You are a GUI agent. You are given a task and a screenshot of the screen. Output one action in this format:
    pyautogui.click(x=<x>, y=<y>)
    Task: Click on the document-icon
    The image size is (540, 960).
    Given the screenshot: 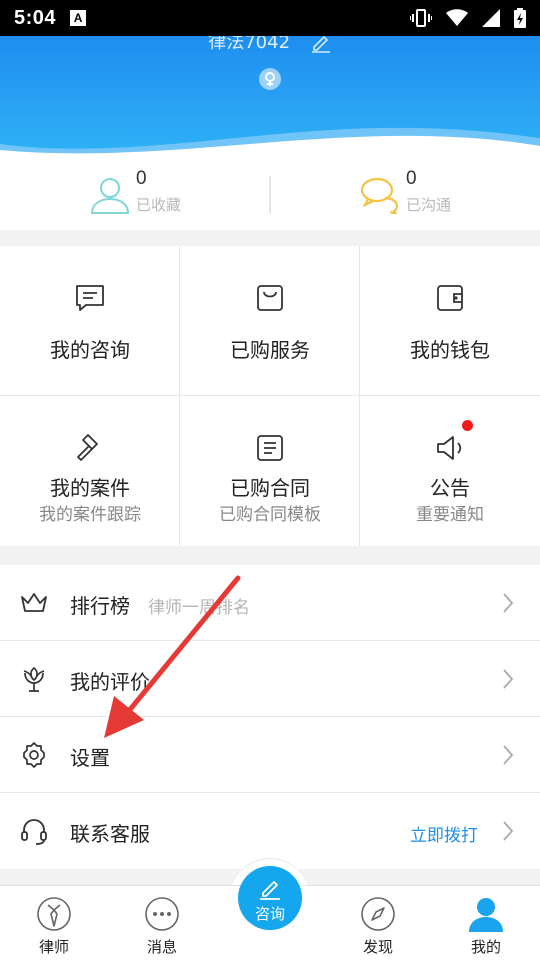 What is the action you would take?
    pyautogui.click(x=270, y=448)
    